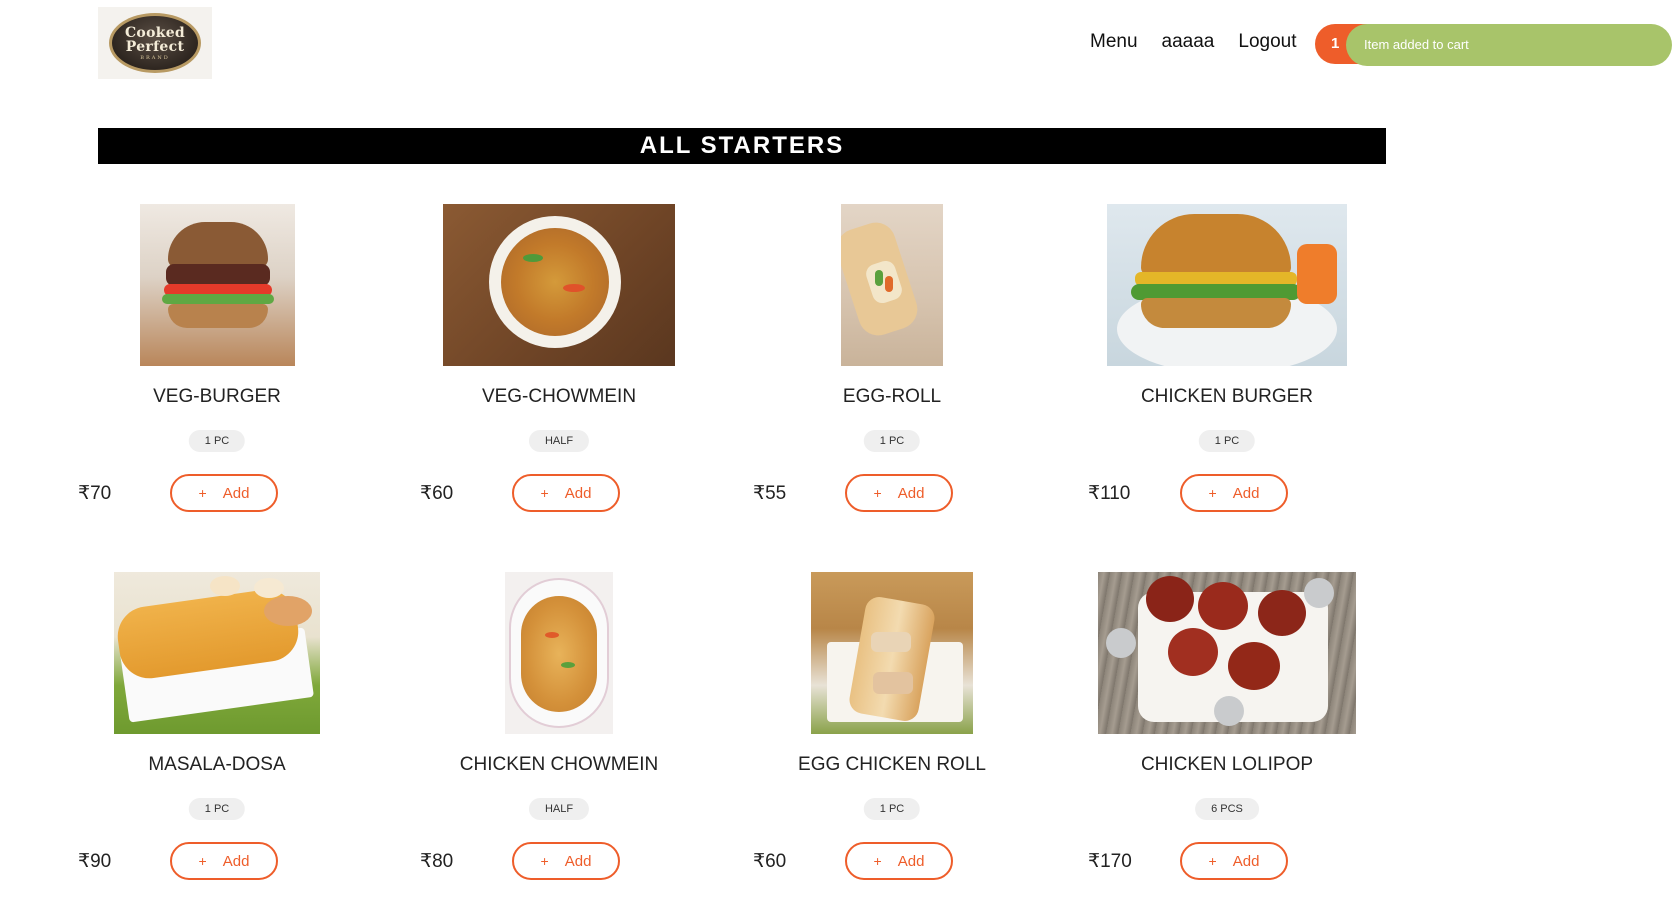 The image size is (1677, 914). What do you see at coordinates (1227, 396) in the screenshot?
I see `product-name: CHICKEN BURGER` at bounding box center [1227, 396].